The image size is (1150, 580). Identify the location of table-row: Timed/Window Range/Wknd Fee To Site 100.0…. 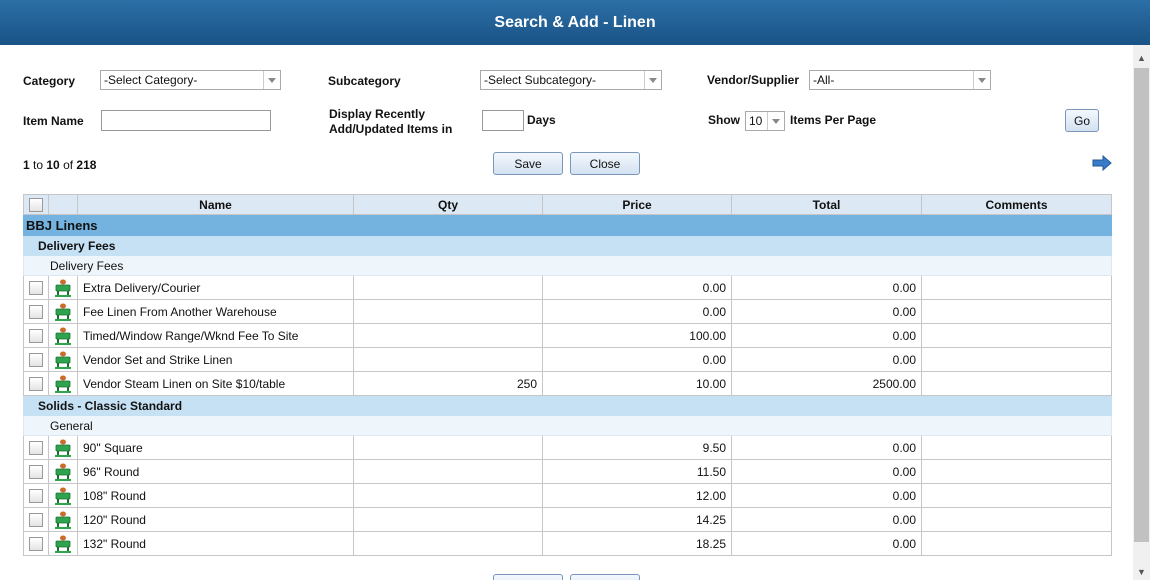
(567, 335).